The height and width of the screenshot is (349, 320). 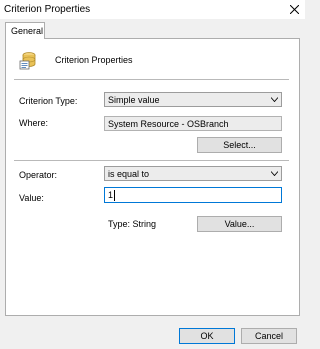 I want to click on criterion-type-label: Criterion Type:, so click(x=48, y=101).